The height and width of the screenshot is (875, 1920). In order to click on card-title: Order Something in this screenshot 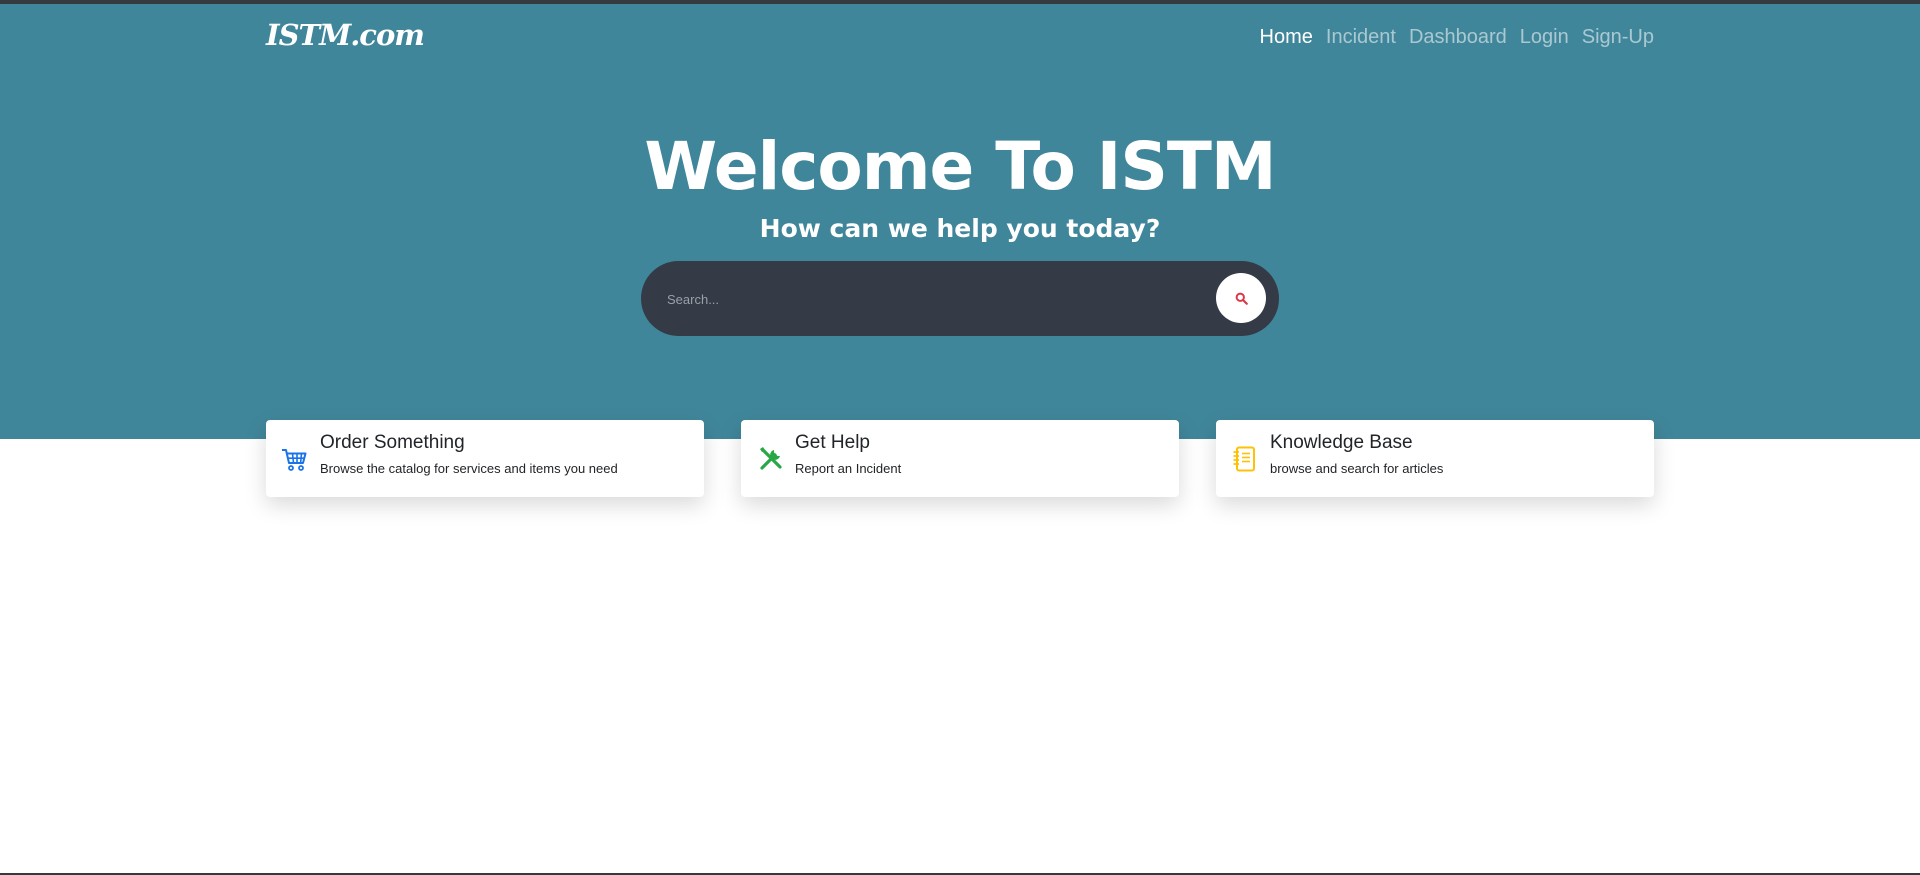, I will do `click(392, 442)`.